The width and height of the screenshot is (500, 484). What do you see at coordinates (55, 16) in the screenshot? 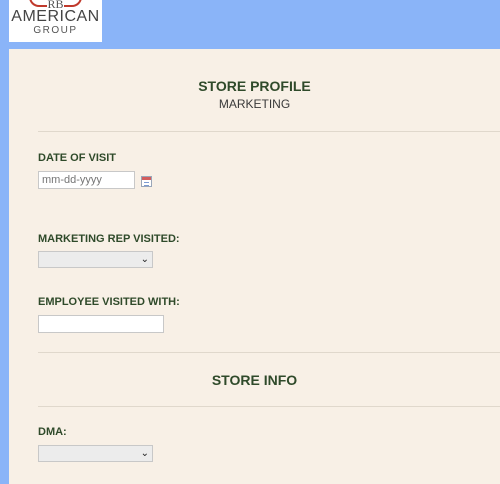
I see `logo-american: AMERICAN` at bounding box center [55, 16].